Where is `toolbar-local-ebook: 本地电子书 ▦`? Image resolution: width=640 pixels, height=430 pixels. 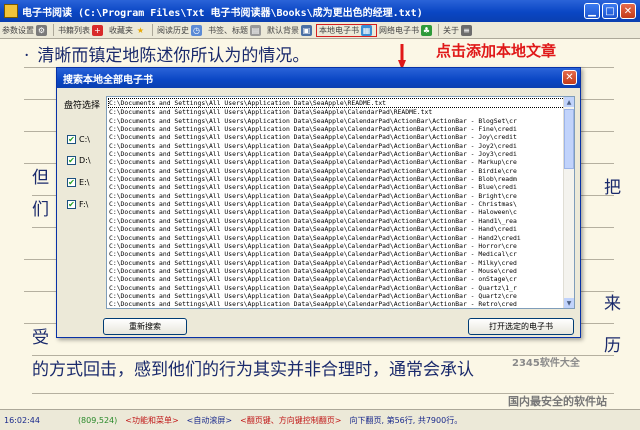
toolbar-local-ebook: 本地电子书 ▦ is located at coordinates (346, 30).